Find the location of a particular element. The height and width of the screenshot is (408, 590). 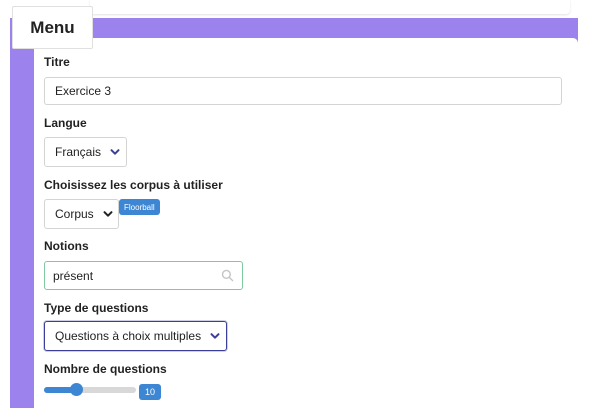

corpus-tag-floorball: Floorball is located at coordinates (139, 207).